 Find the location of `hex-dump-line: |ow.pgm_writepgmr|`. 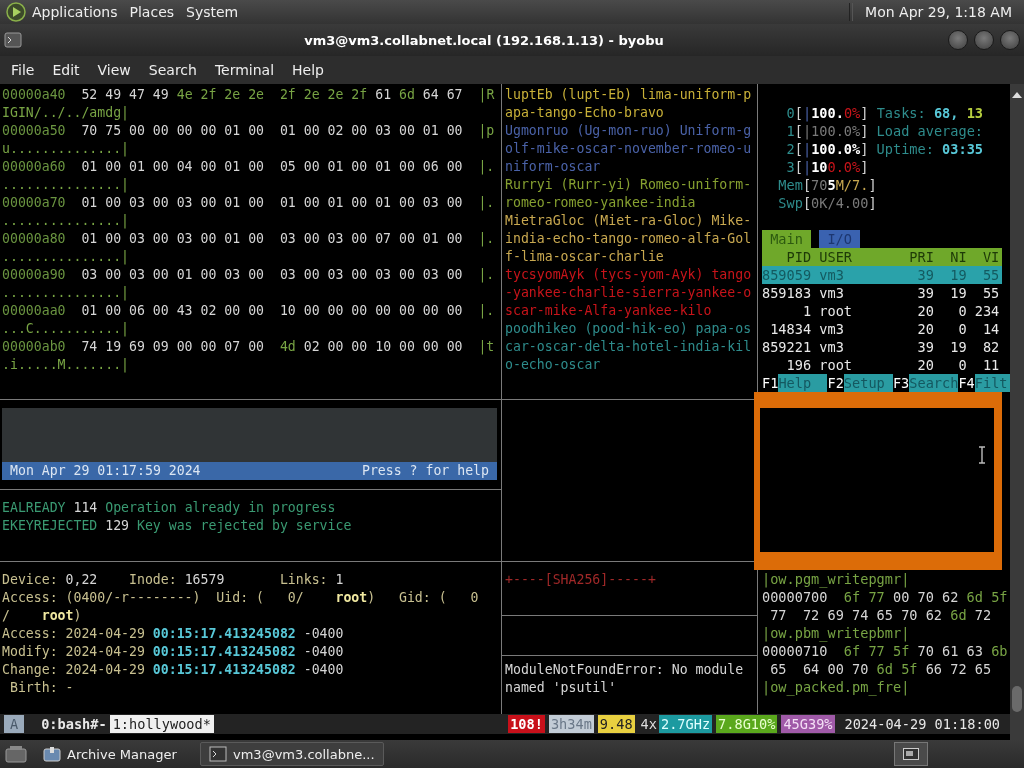

hex-dump-line: |ow.pgm_writepgmr| is located at coordinates (836, 579).